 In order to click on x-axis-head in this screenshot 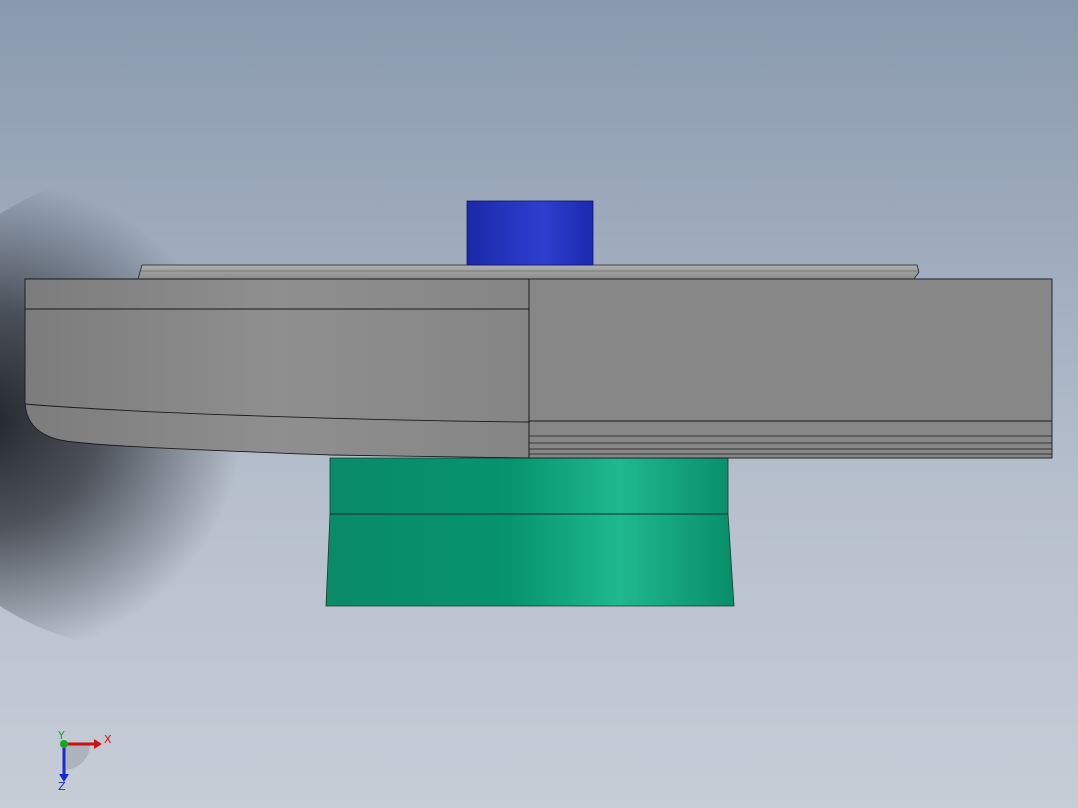, I will do `click(98, 744)`.